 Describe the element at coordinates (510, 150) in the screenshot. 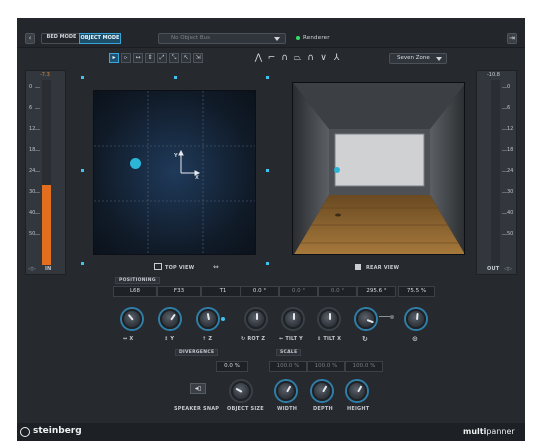

I see `meter-scale-label: 18` at that location.